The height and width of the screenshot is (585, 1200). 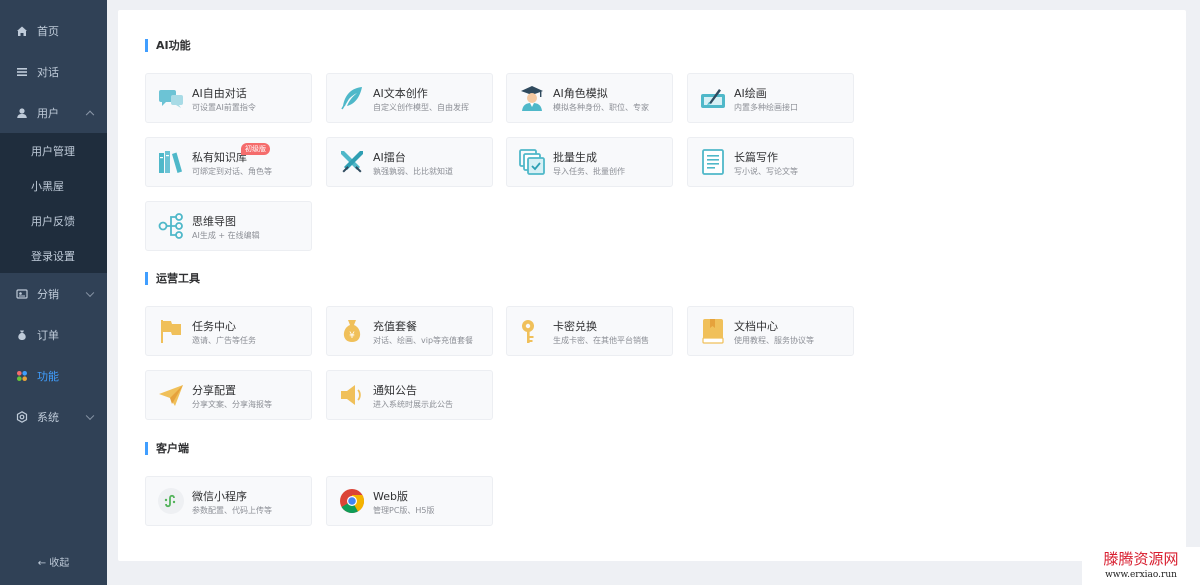 What do you see at coordinates (22, 294) in the screenshot?
I see `distribution-icon` at bounding box center [22, 294].